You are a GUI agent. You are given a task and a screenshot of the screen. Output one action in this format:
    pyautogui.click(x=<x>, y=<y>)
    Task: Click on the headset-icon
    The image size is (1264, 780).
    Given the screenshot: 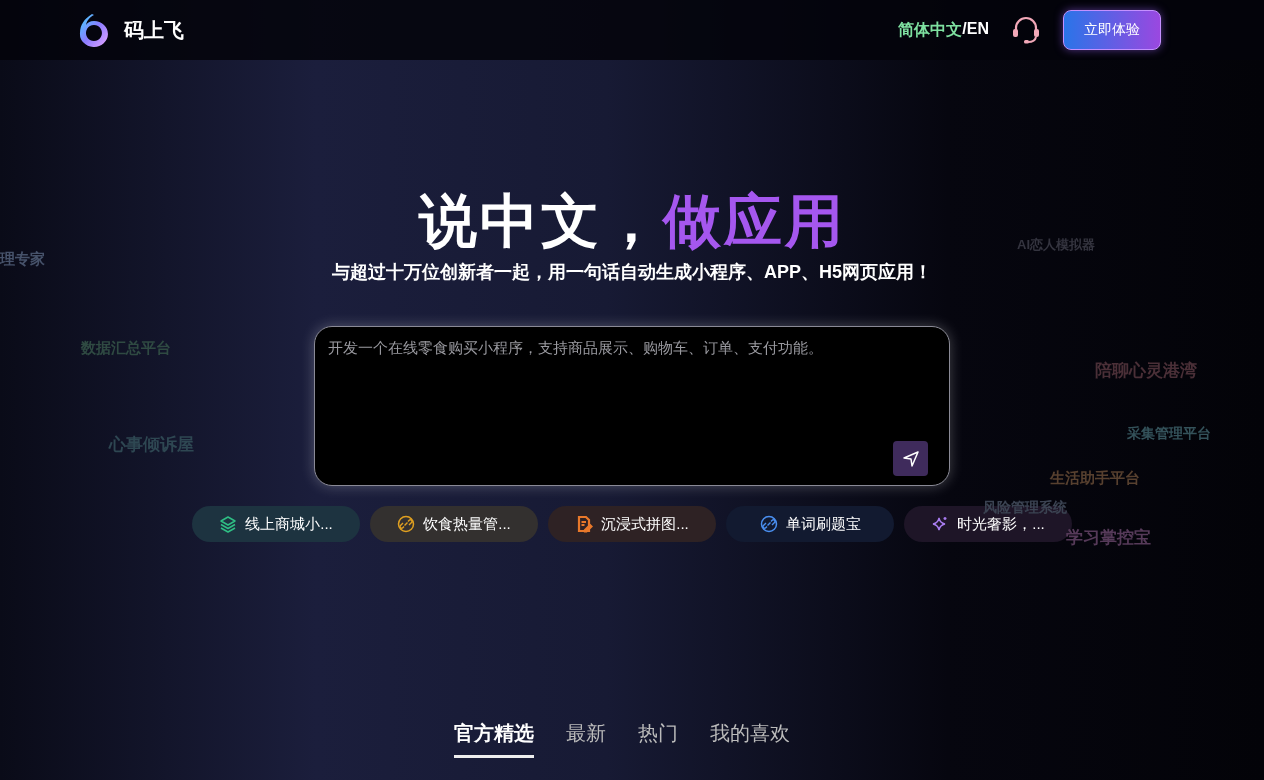 What is the action you would take?
    pyautogui.click(x=1026, y=30)
    